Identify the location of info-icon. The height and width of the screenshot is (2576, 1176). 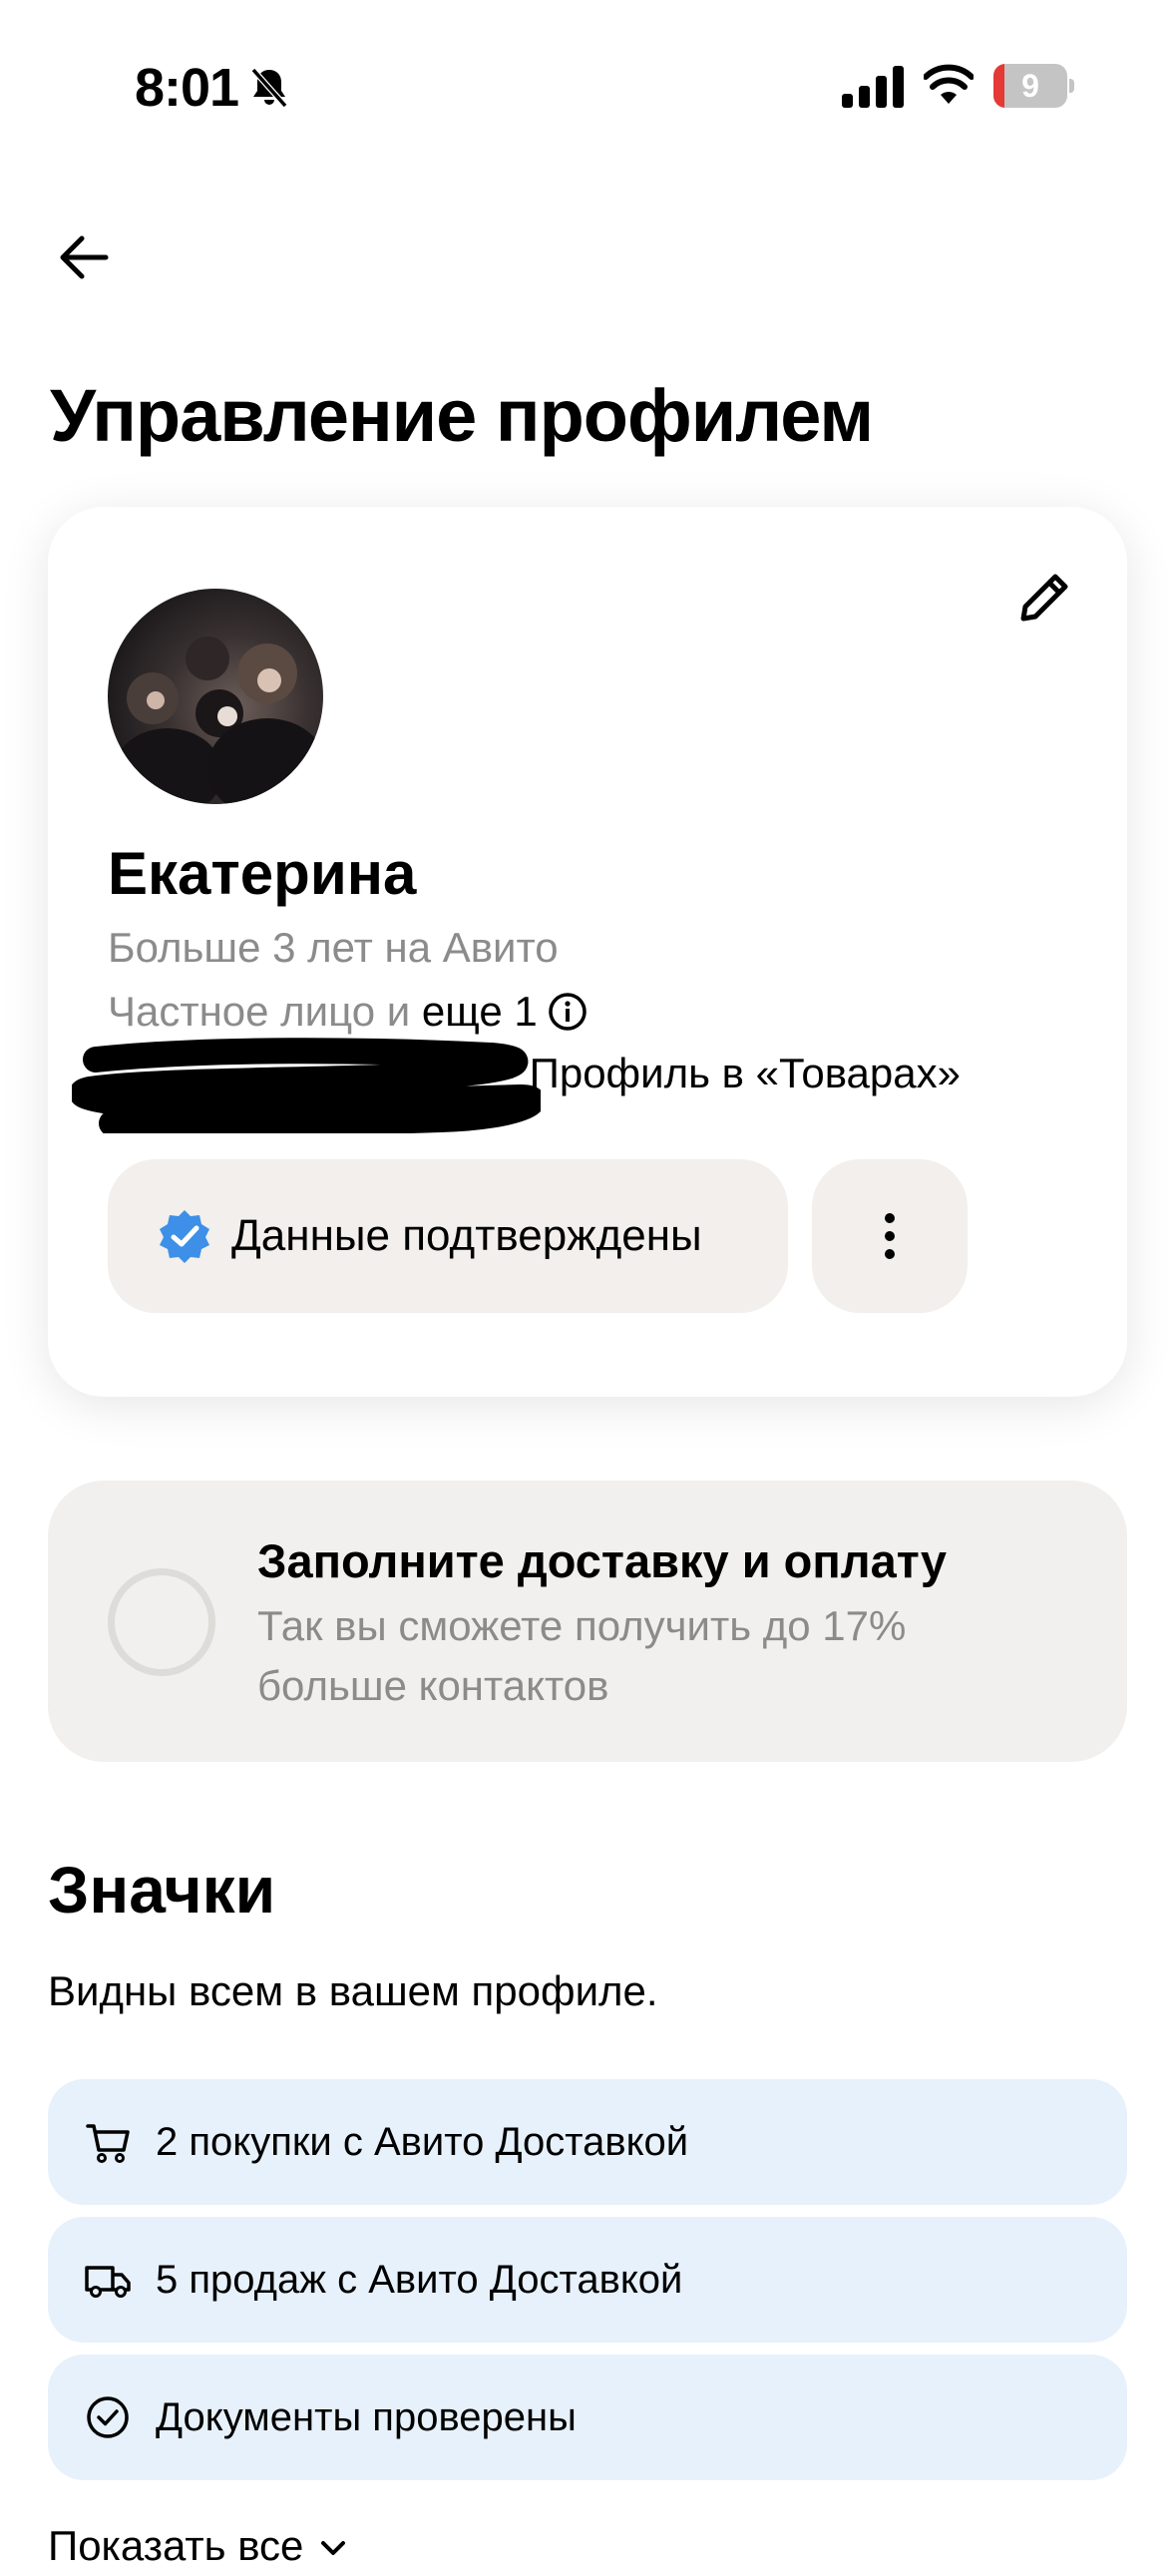
(568, 1012).